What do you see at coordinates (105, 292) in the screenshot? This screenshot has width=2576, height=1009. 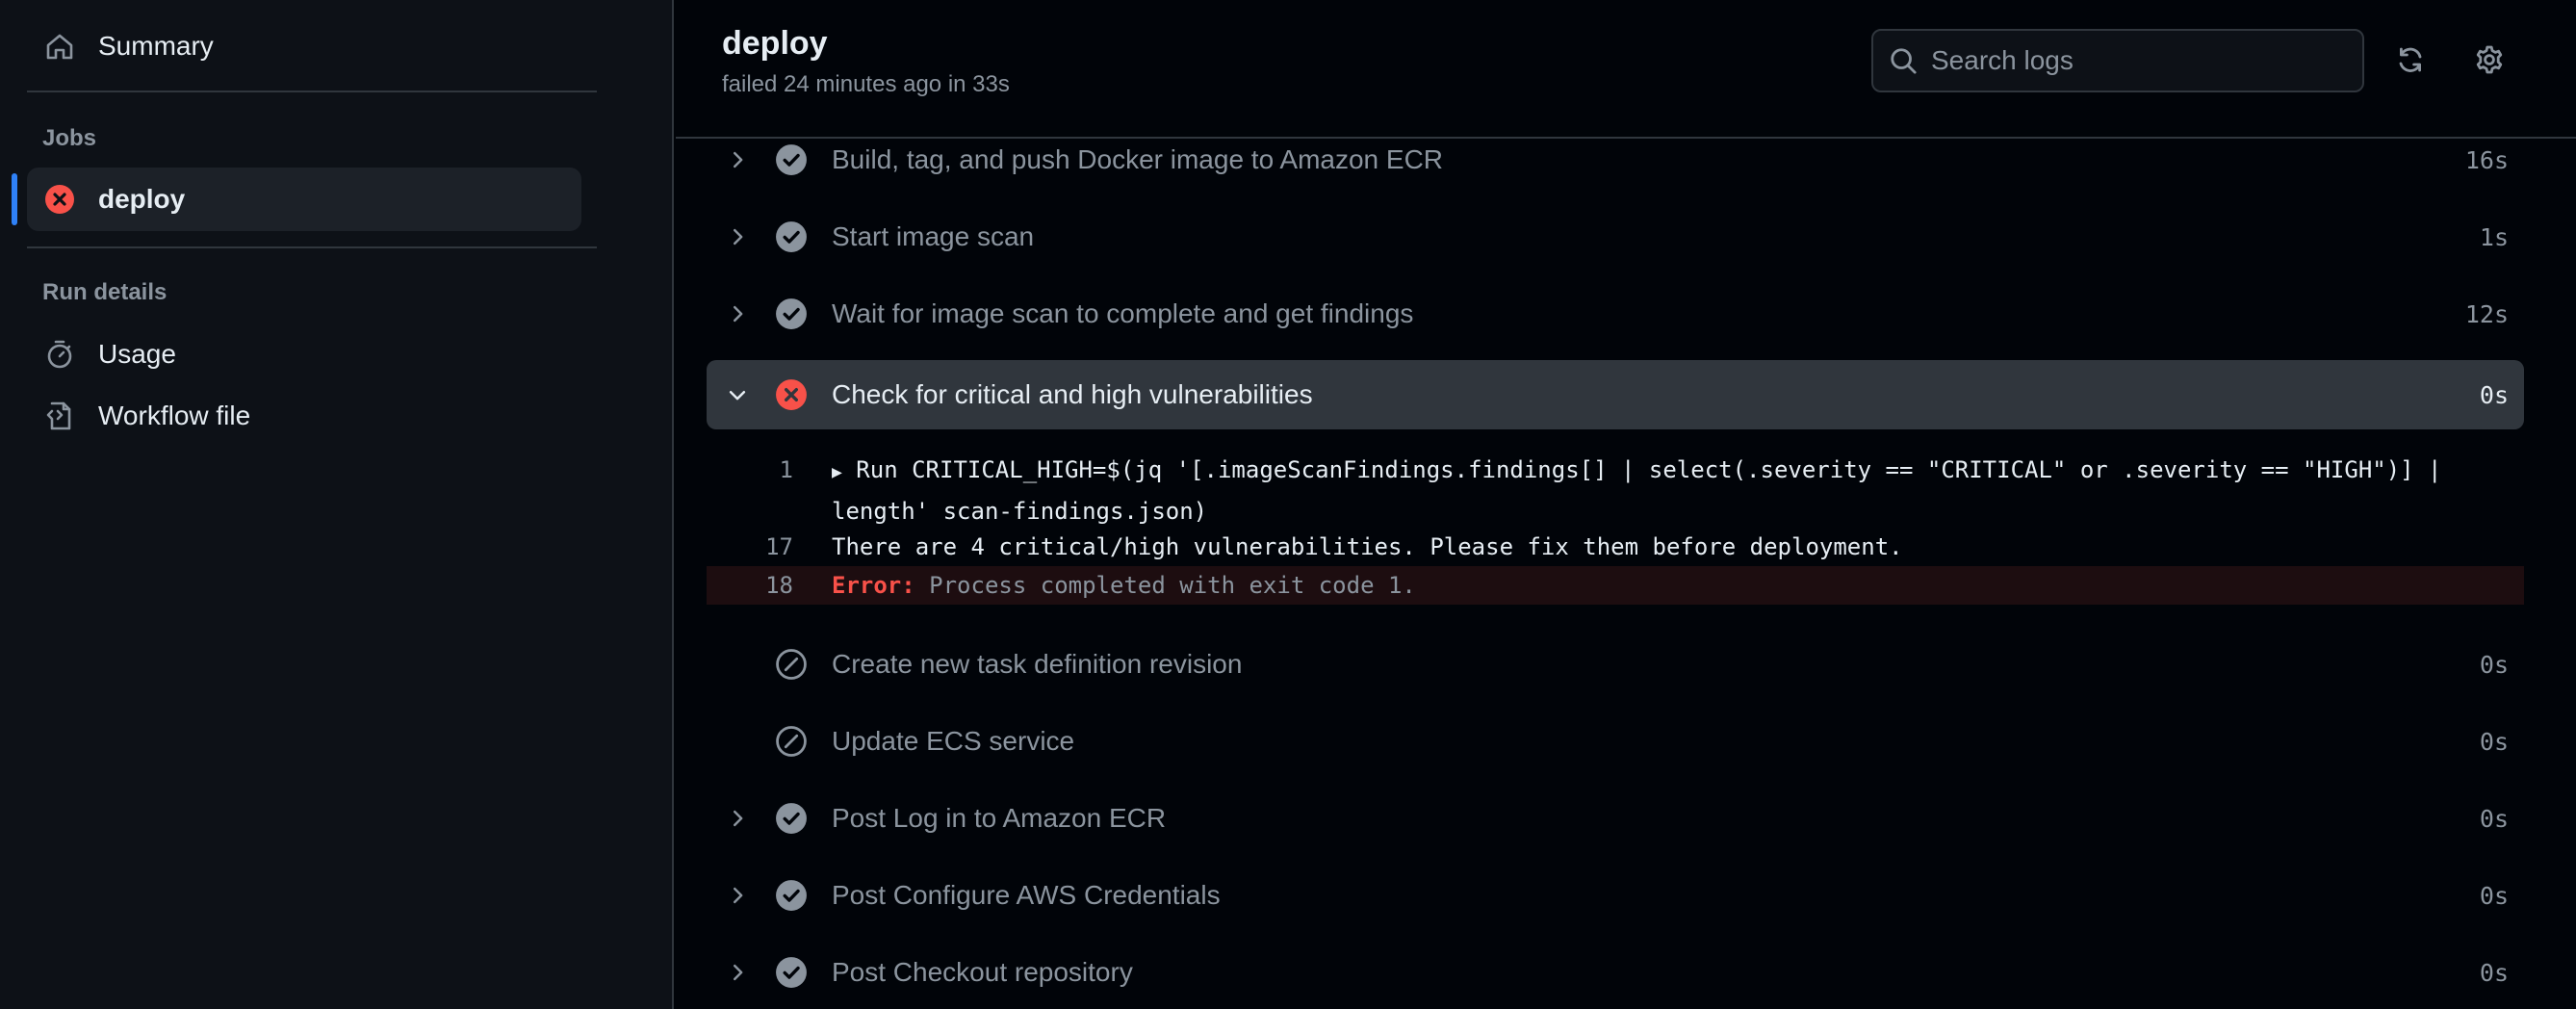 I see `run-details-heading: Run details` at bounding box center [105, 292].